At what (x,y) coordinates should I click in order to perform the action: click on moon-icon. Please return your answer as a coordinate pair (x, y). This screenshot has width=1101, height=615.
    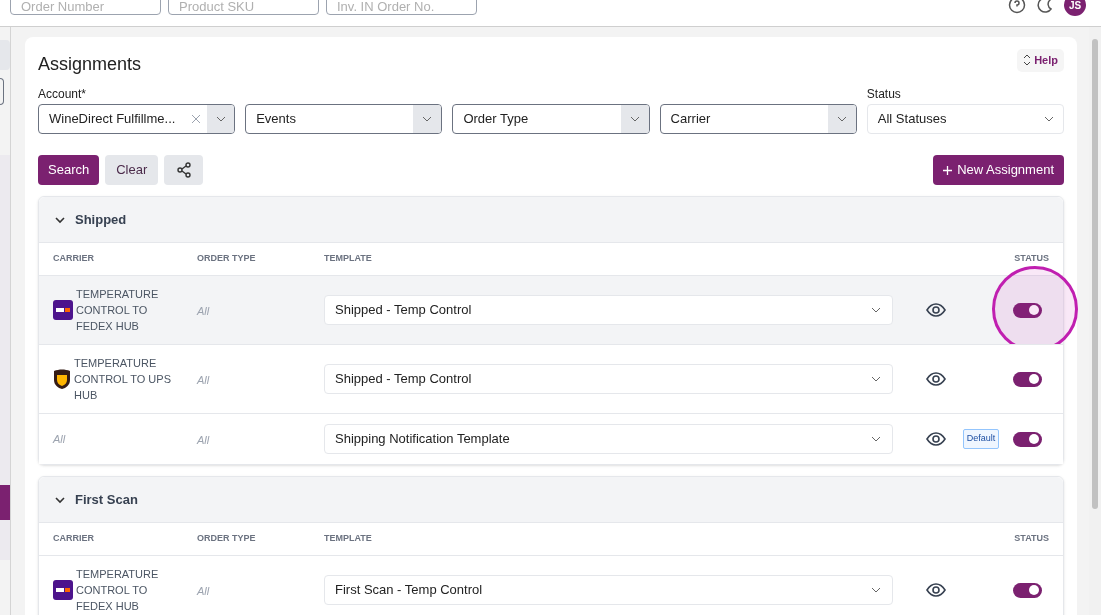
    Looking at the image, I should click on (1045, 7).